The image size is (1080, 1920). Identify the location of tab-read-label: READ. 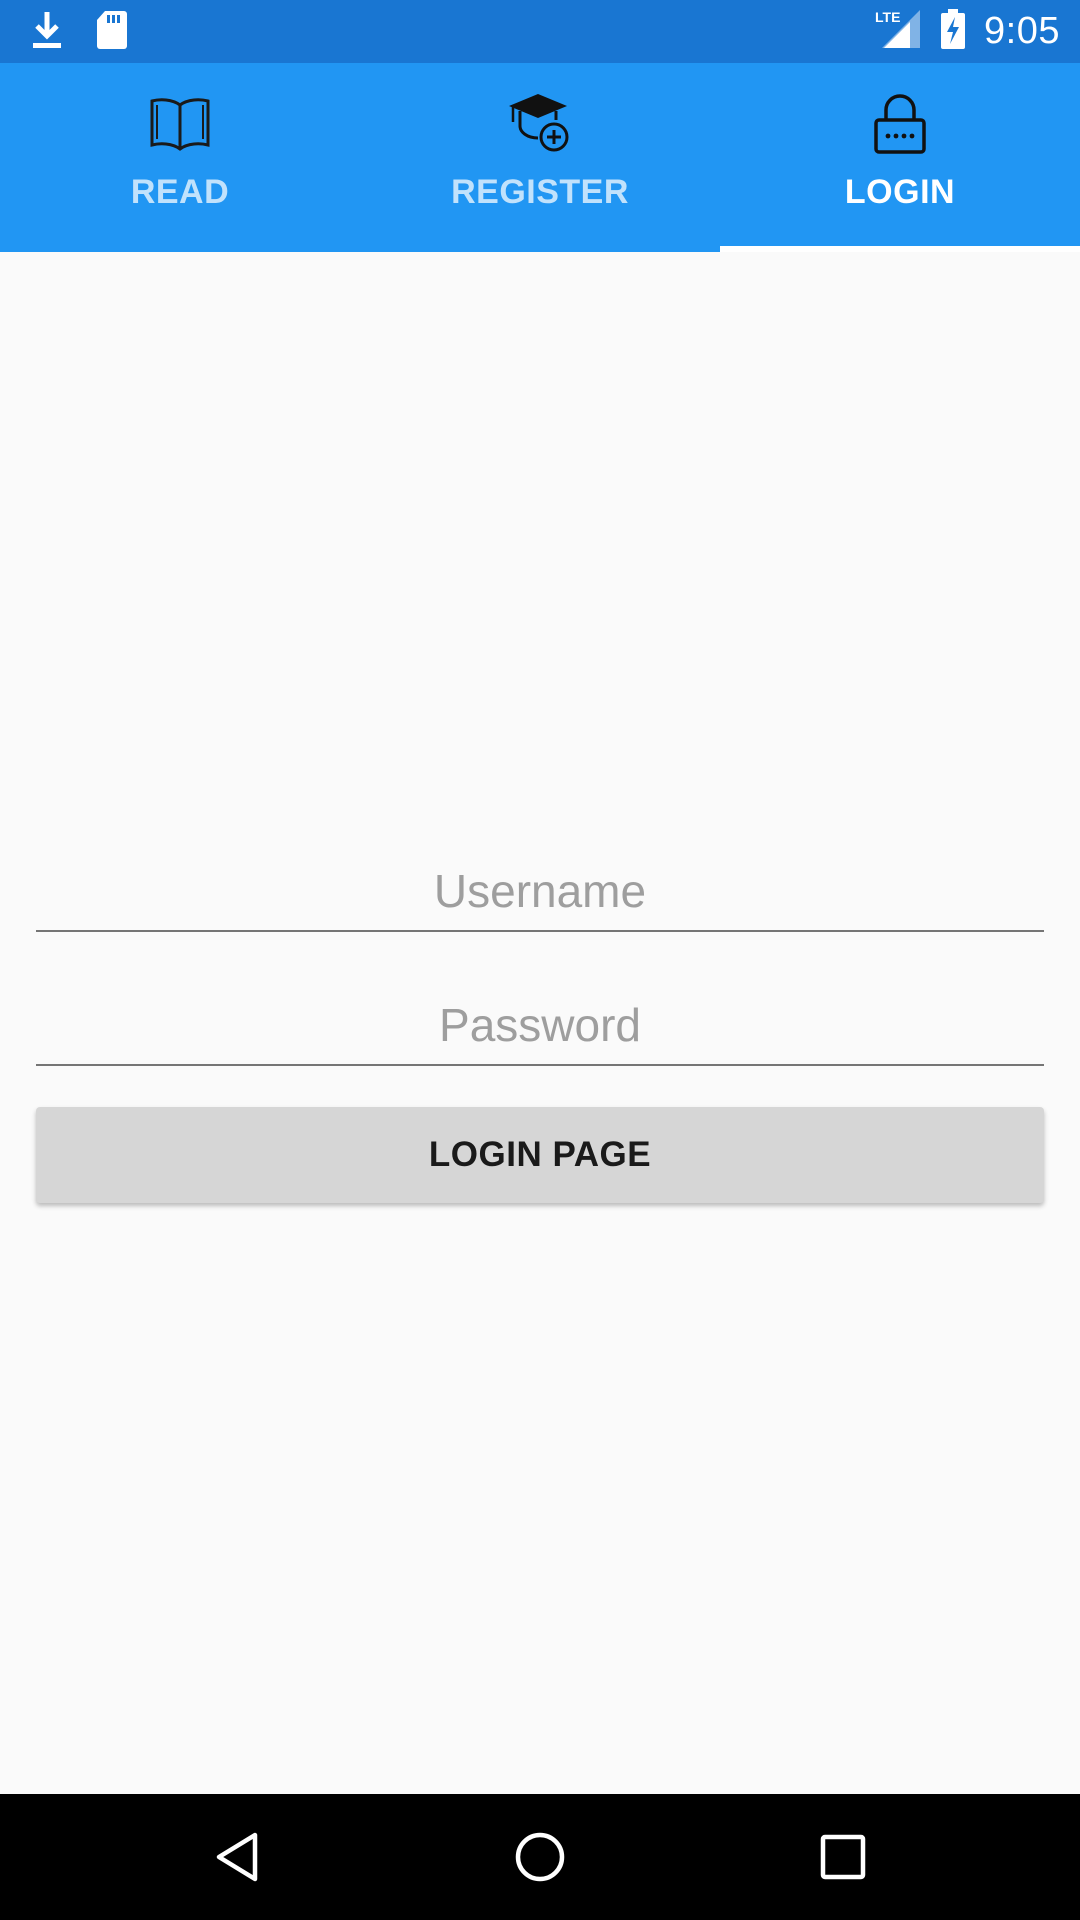
(180, 192).